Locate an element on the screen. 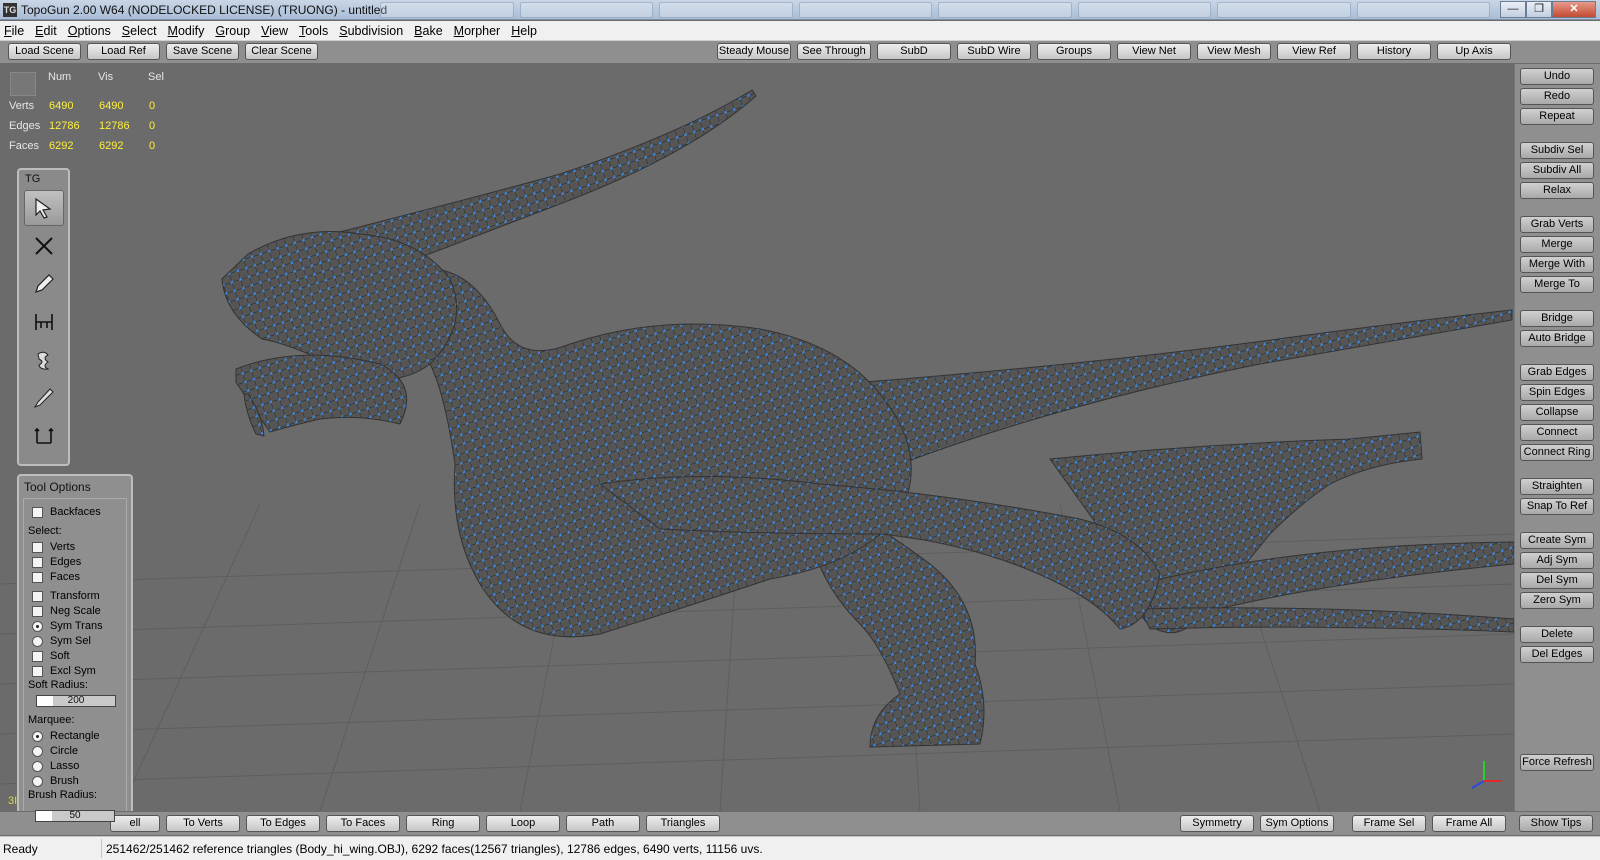  tg-panel-title: TG is located at coordinates (33, 179).